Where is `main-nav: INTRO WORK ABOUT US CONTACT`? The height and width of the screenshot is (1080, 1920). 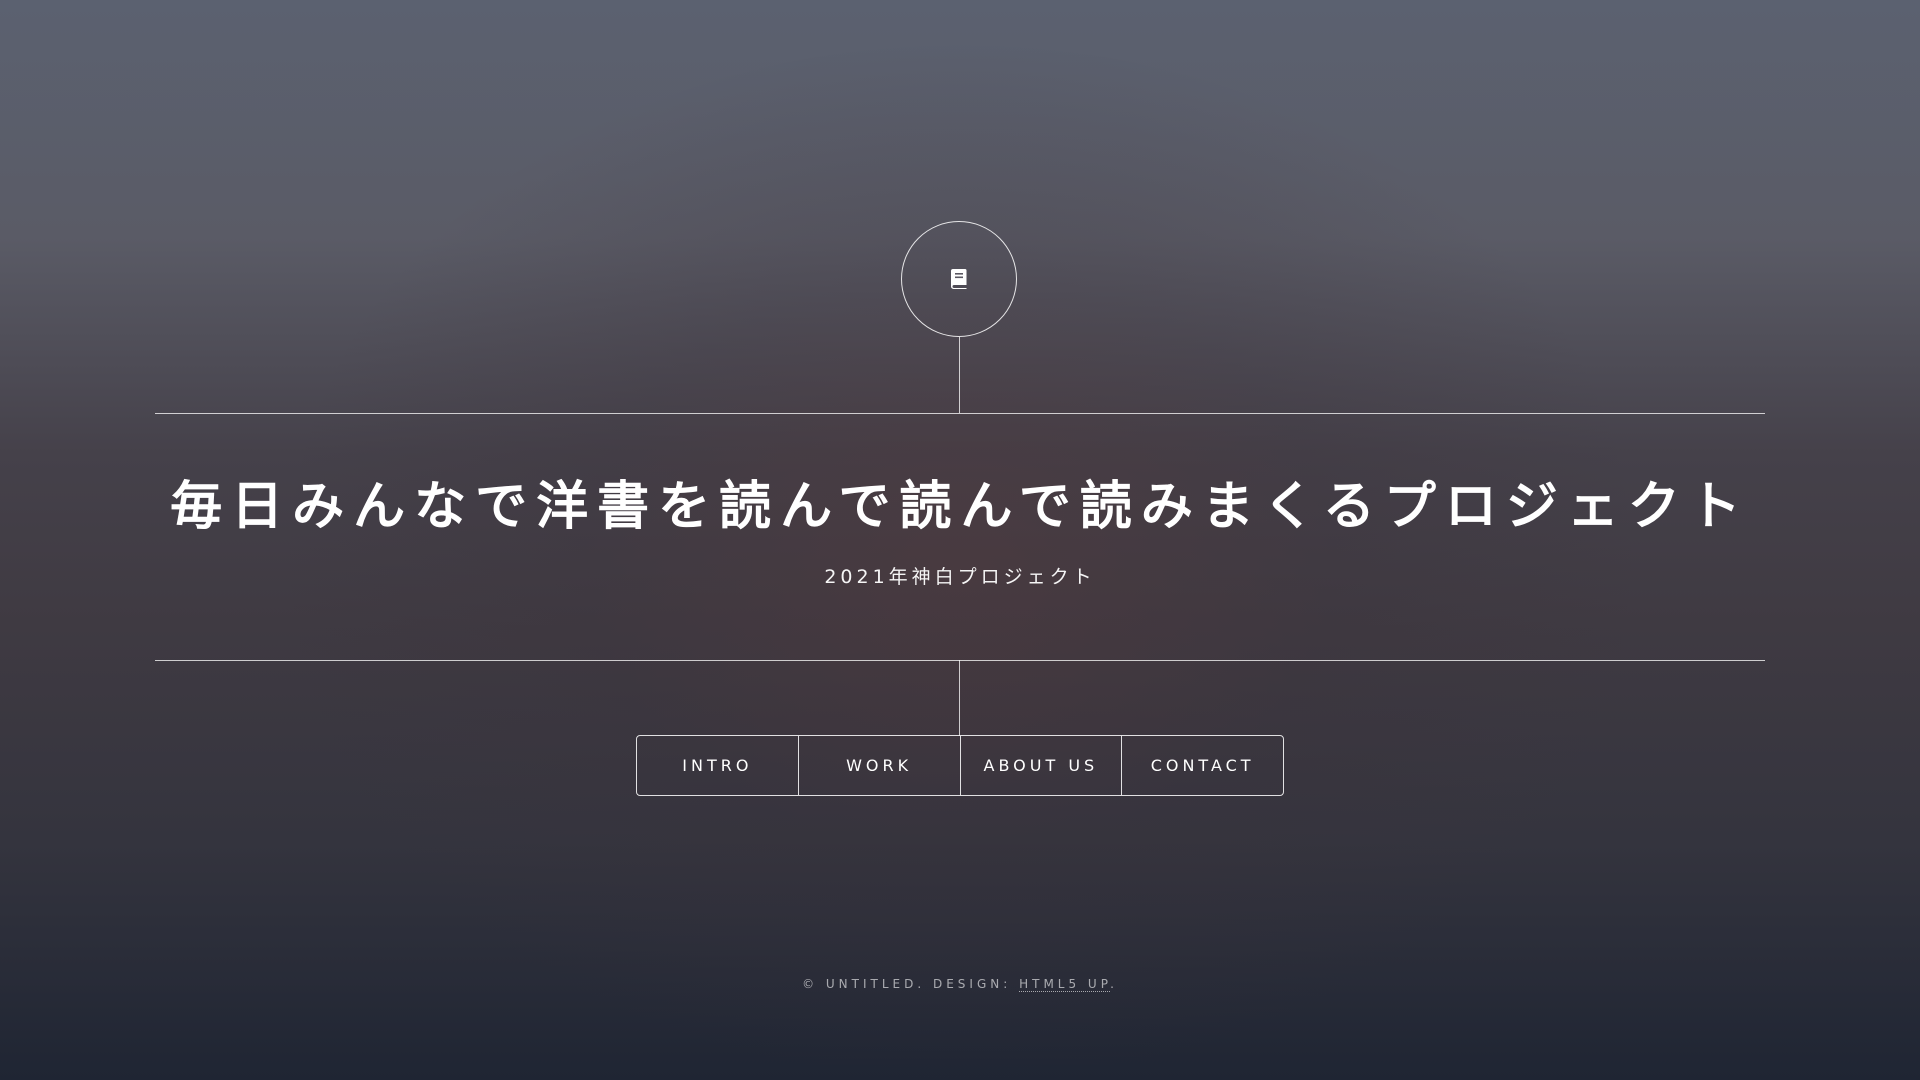 main-nav: INTRO WORK ABOUT US CONTACT is located at coordinates (960, 765).